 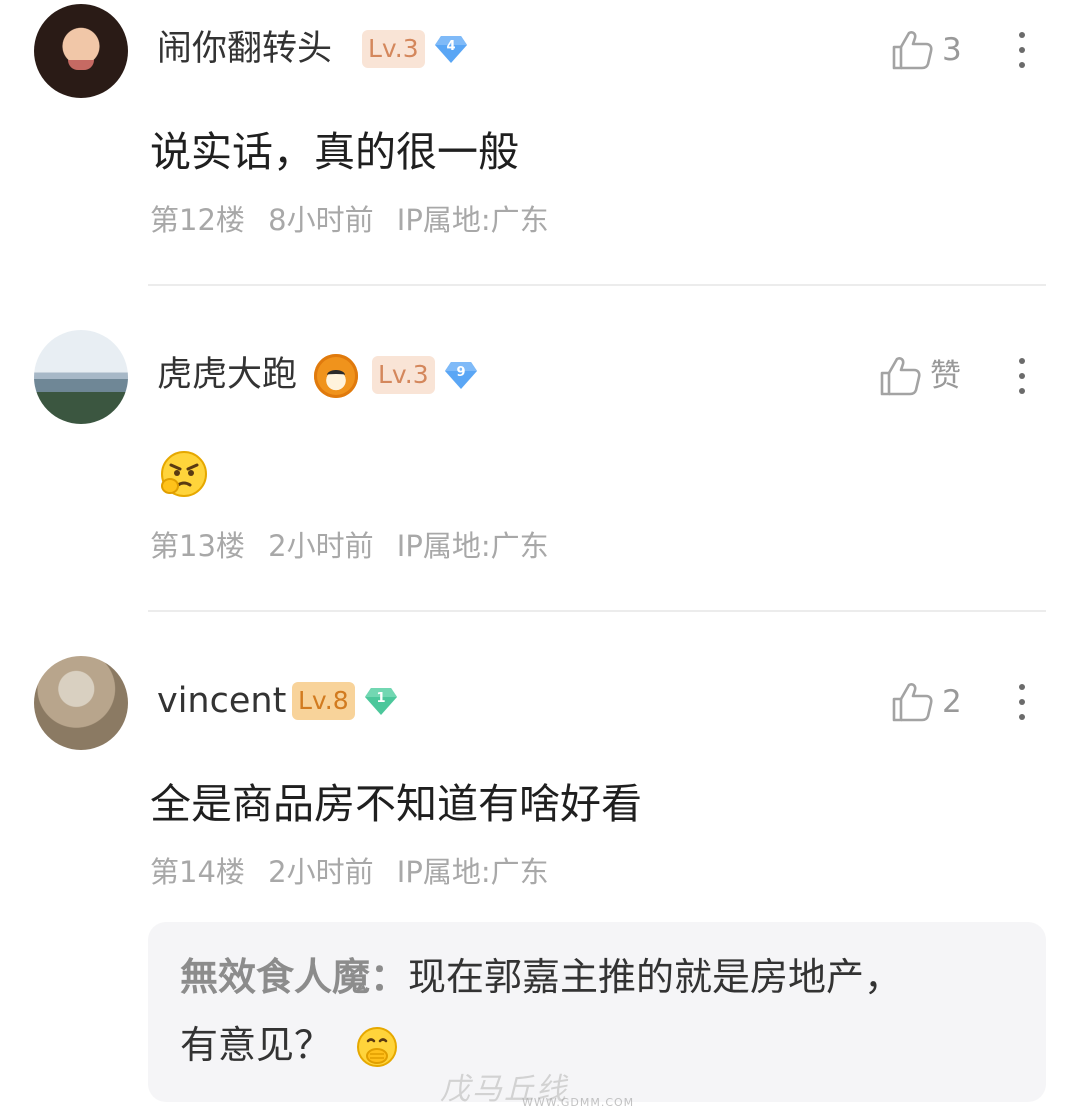 I want to click on username: 虎虎大跑, so click(x=227, y=375).